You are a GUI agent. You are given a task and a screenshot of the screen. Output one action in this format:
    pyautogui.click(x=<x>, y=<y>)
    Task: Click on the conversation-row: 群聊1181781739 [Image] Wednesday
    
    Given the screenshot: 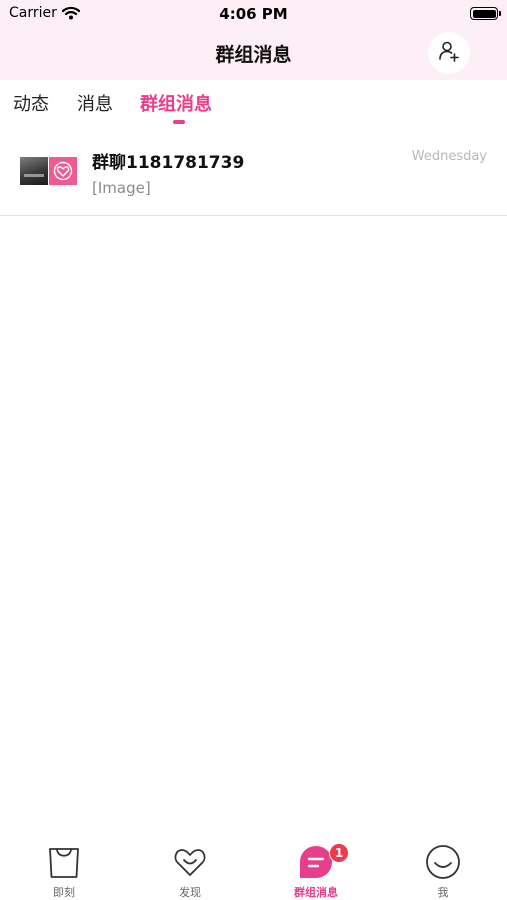 What is the action you would take?
    pyautogui.click(x=253, y=176)
    